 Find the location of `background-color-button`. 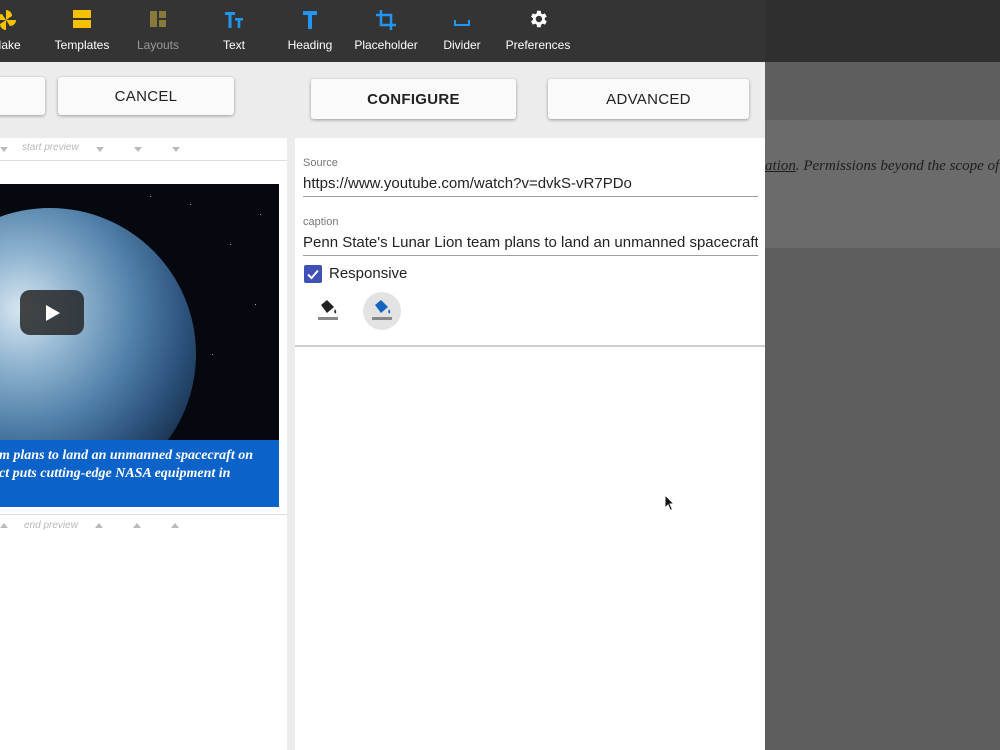

background-color-button is located at coordinates (382, 311).